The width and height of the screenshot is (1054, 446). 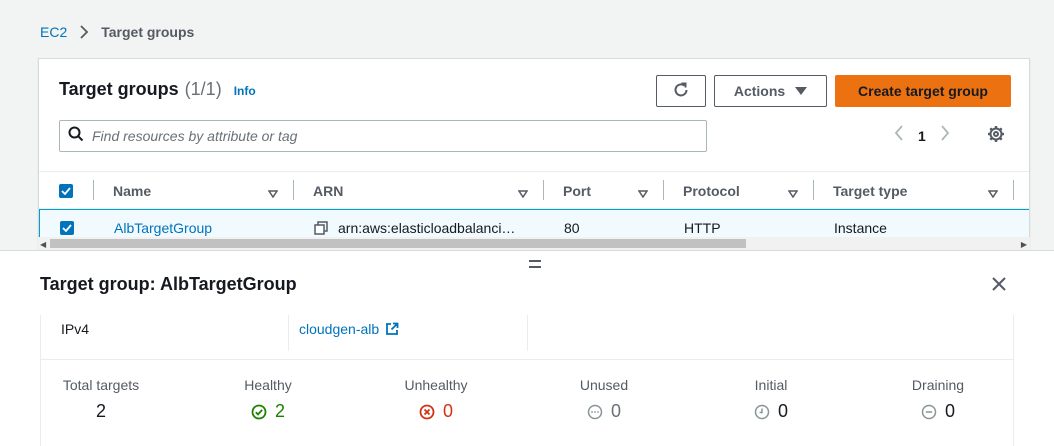 I want to click on panel-title: Target groups, so click(x=119, y=89).